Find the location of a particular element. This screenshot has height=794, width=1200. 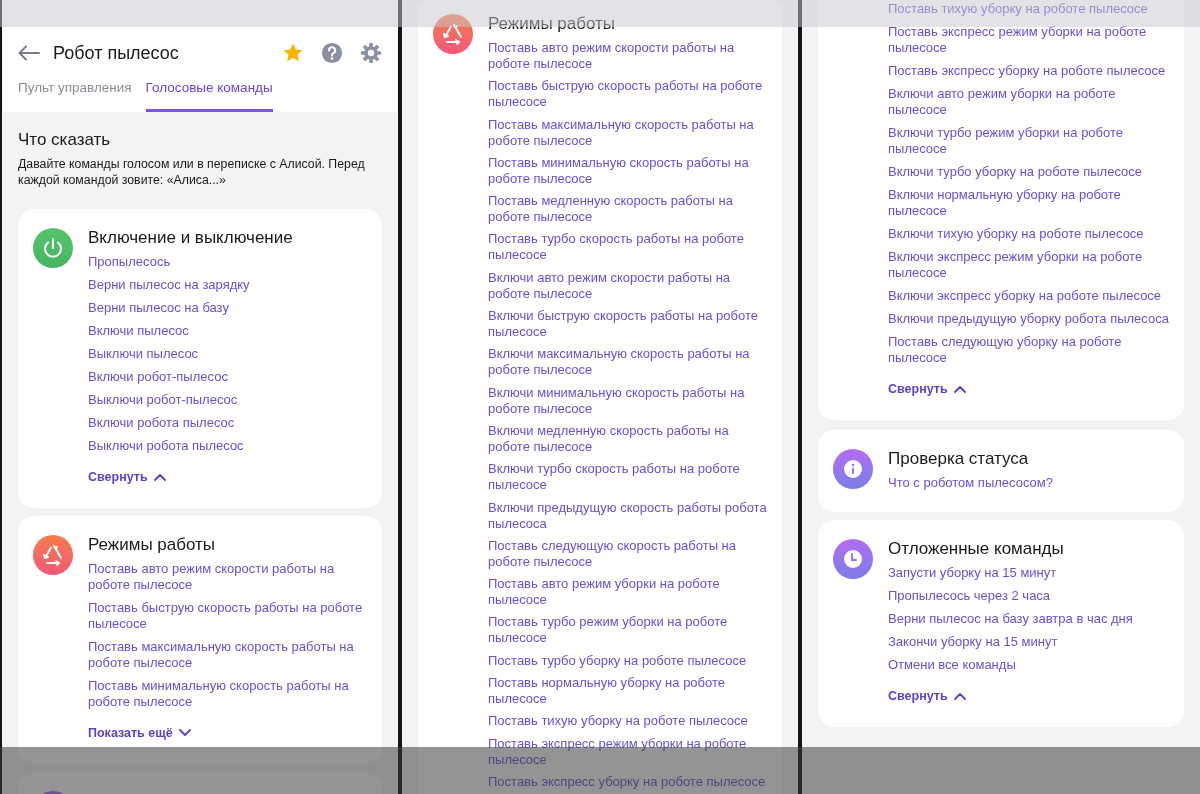

command-link: Включи максимальную скорость работы на роботе пылесосе is located at coordinates (627, 362).